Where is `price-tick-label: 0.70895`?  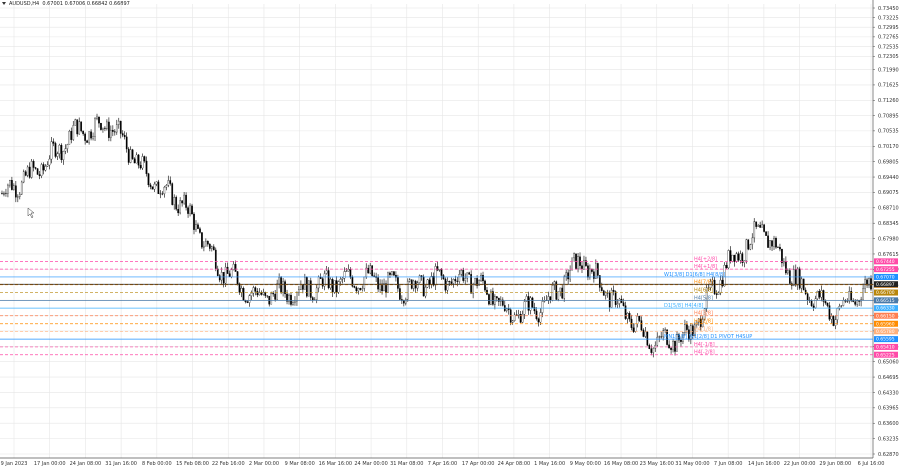
price-tick-label: 0.70895 is located at coordinates (888, 117).